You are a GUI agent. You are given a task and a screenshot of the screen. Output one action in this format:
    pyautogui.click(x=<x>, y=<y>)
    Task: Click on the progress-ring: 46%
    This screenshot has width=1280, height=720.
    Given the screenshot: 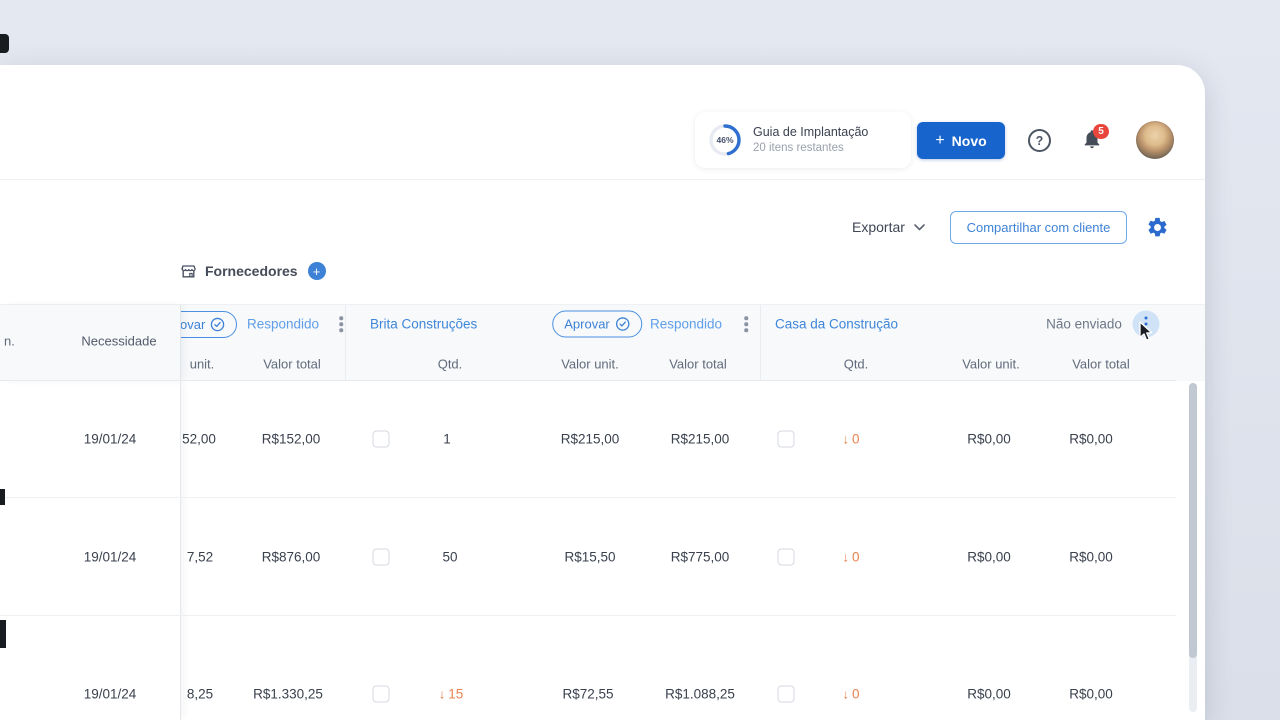 What is the action you would take?
    pyautogui.click(x=725, y=140)
    